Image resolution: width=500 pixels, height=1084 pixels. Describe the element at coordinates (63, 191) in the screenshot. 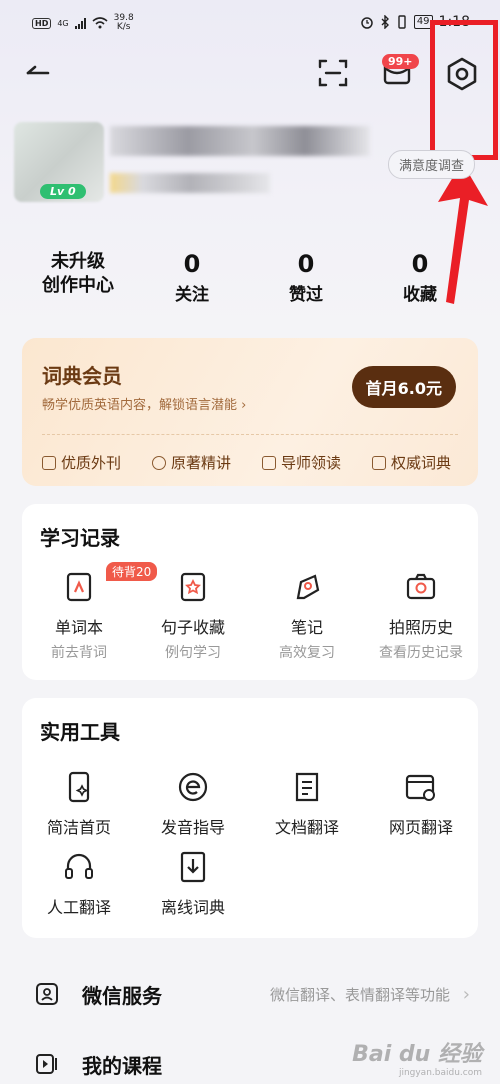

I see `level-badge: Lv 0` at that location.